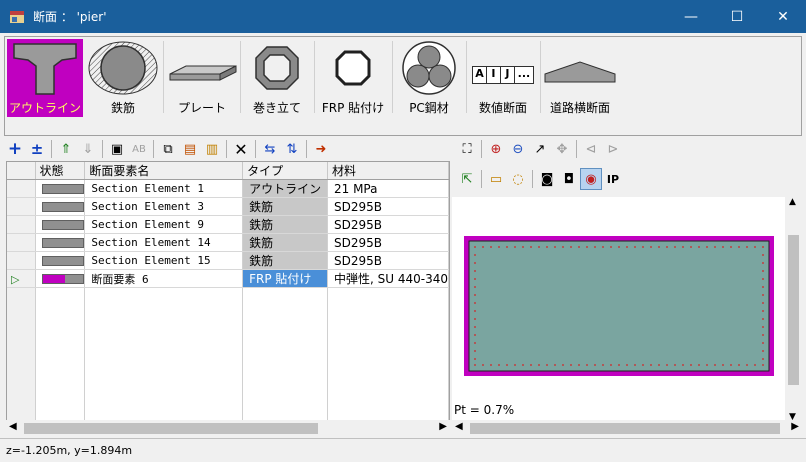  I want to click on grid-scroll-thumb, so click(171, 428).